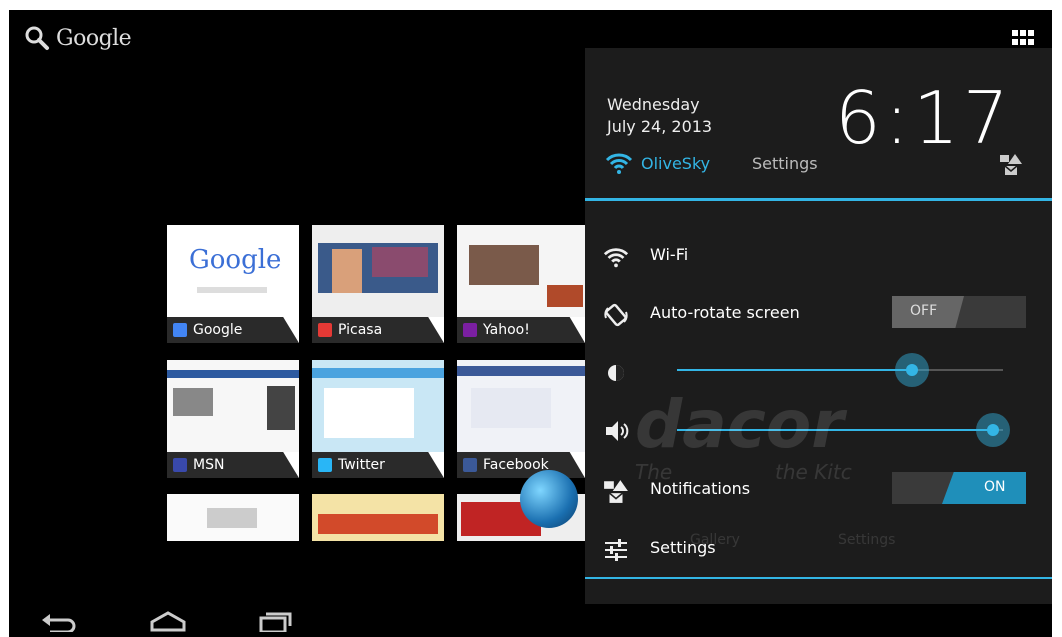  I want to click on bookmark-twitter: Twitter, so click(378, 419).